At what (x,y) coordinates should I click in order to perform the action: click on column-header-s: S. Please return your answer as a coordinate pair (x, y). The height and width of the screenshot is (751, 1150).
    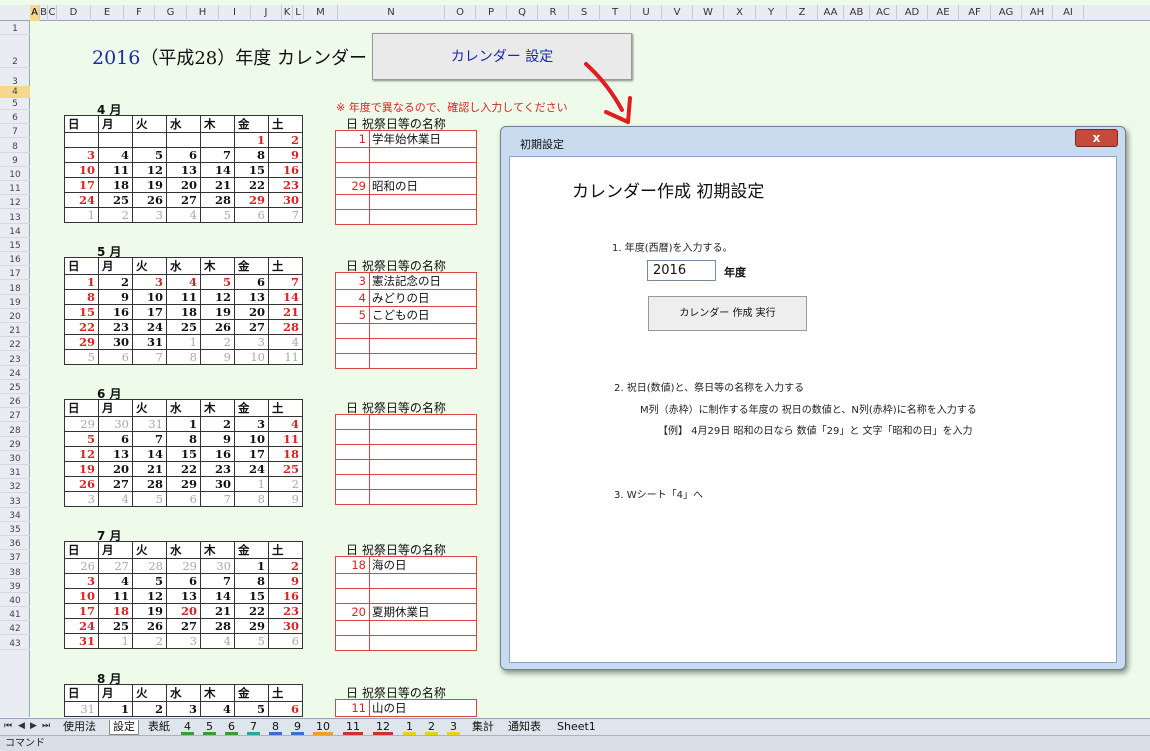
    Looking at the image, I should click on (584, 13).